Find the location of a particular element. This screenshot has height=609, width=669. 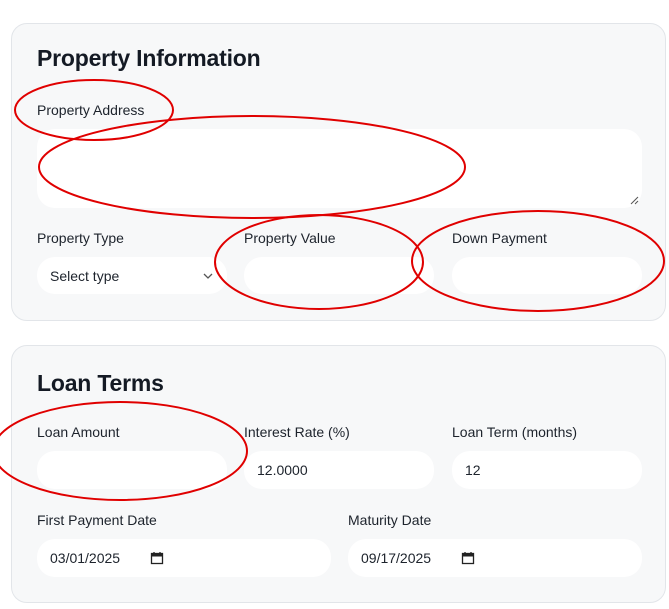

interest-rate-label: Interest Rate (%) is located at coordinates (297, 432).